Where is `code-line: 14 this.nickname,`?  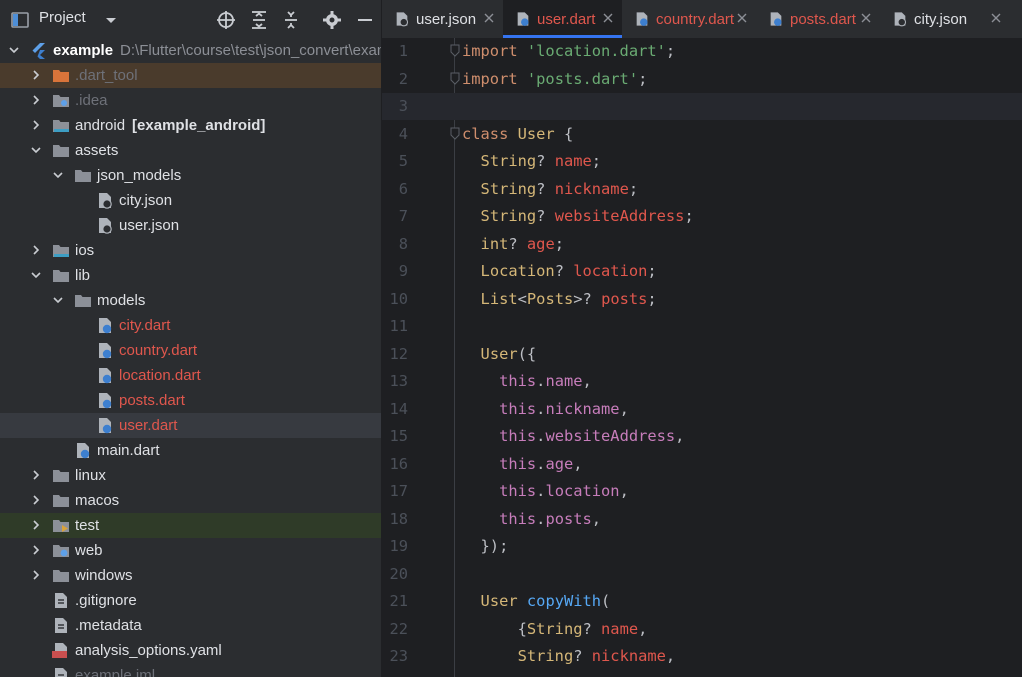
code-line: 14 this.nickname, is located at coordinates (702, 409).